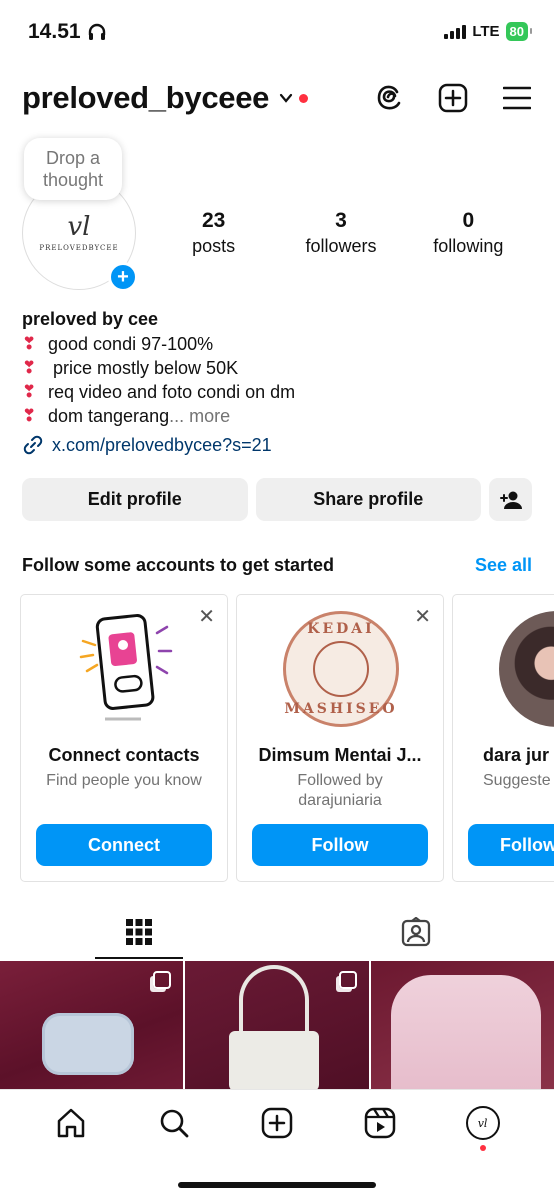 The image size is (554, 1200). Describe the element at coordinates (277, 33) in the screenshot. I see `status-bar: 14.51 LTE 80` at that location.